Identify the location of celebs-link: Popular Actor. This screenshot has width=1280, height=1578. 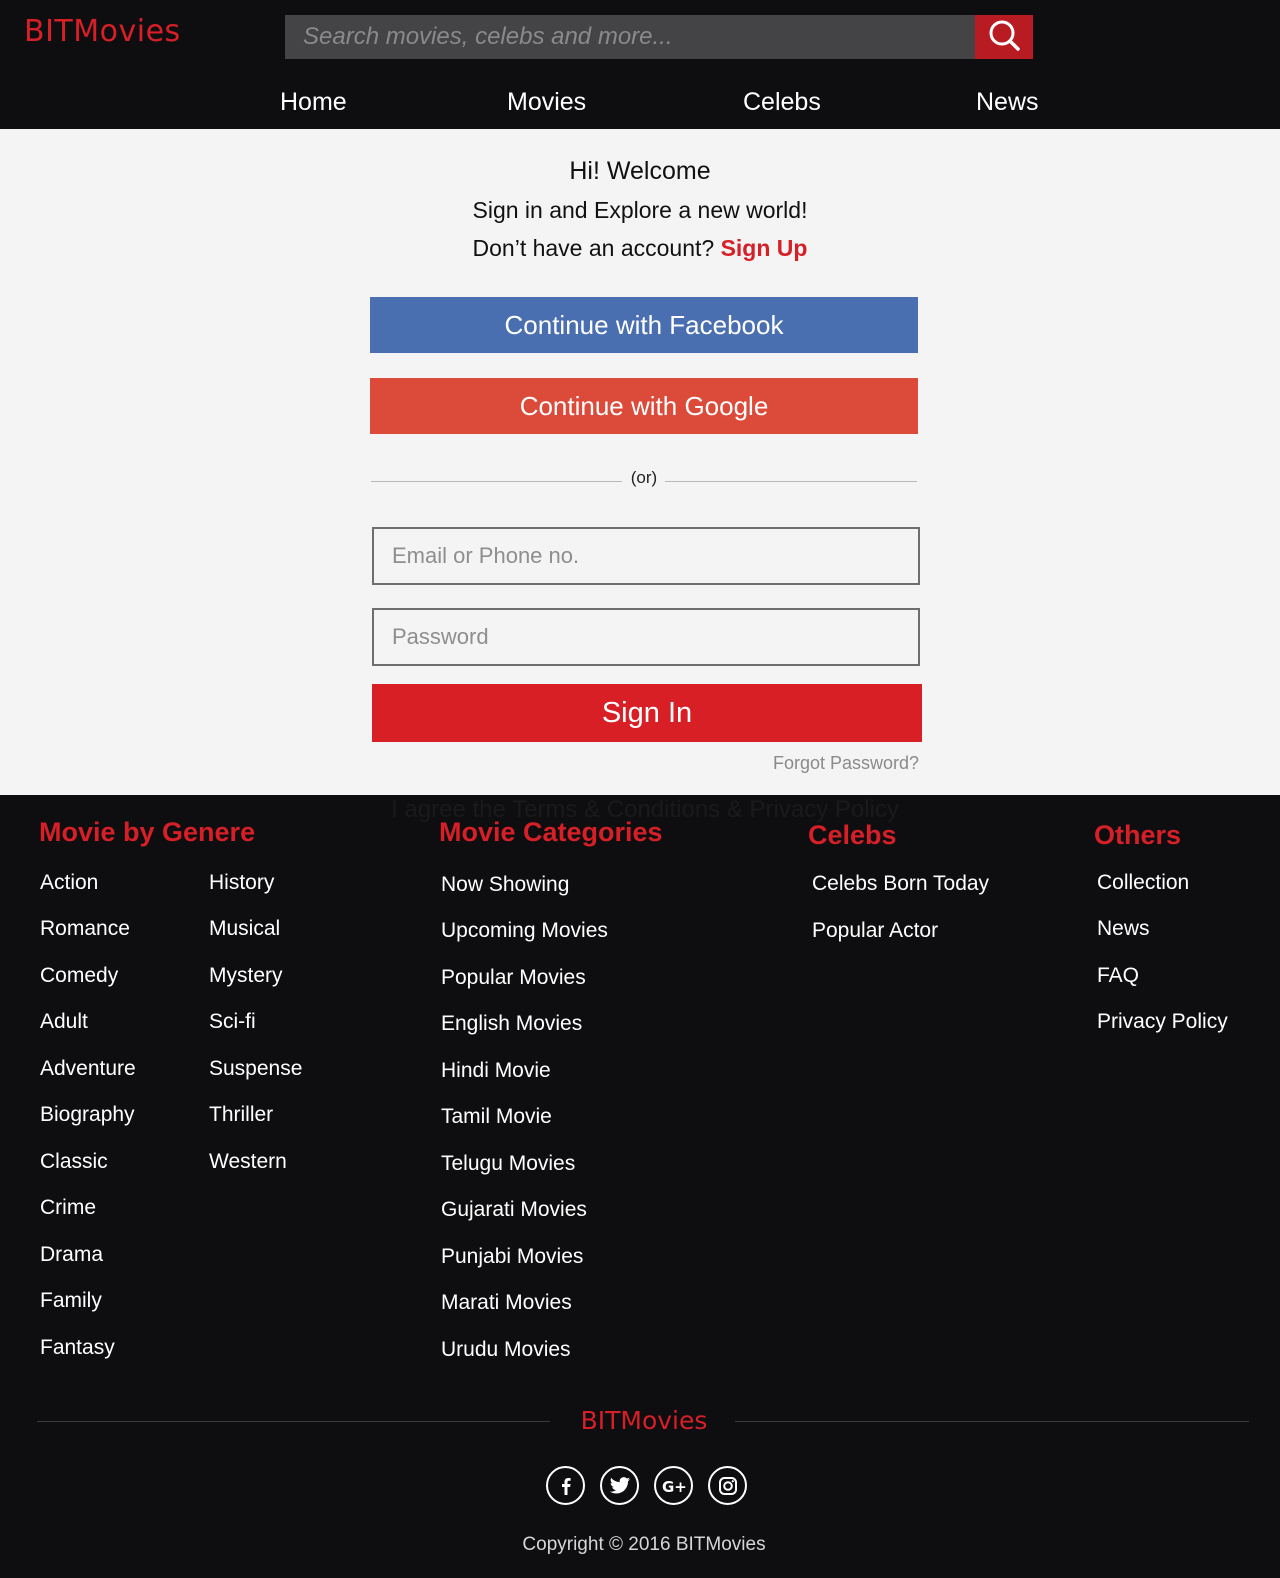
(875, 931).